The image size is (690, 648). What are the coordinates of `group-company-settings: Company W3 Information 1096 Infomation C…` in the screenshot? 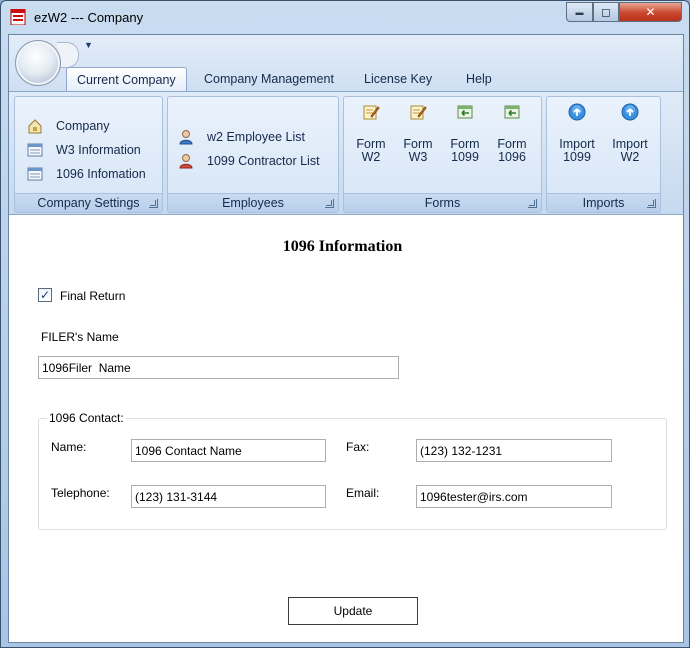 It's located at (88, 154).